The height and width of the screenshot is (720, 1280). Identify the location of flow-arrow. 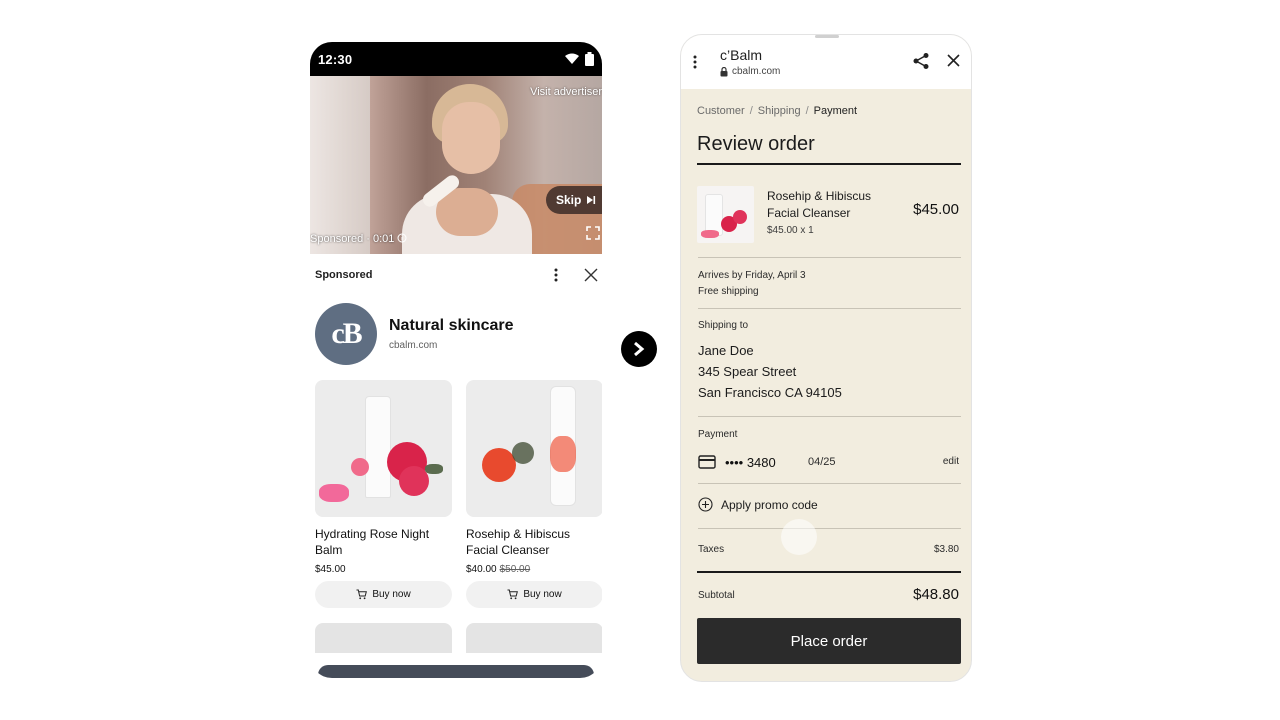
(639, 349).